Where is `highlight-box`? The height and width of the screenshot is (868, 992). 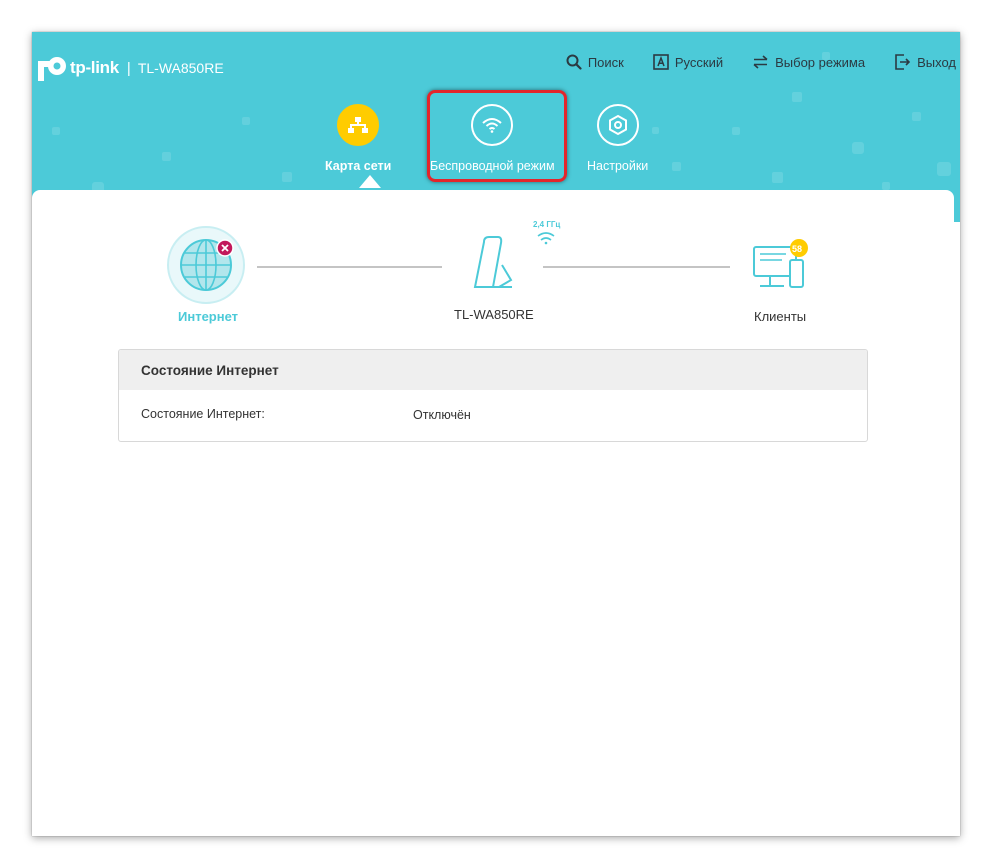 highlight-box is located at coordinates (497, 136).